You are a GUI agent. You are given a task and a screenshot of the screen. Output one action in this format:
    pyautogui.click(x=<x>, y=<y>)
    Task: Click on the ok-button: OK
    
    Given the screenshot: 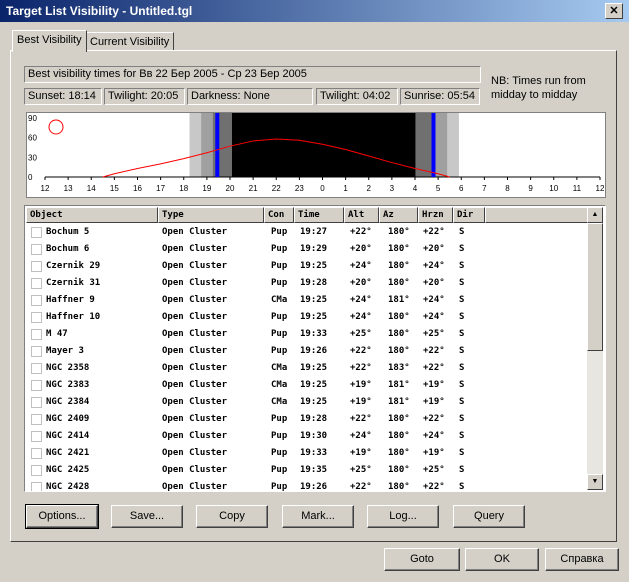 What is the action you would take?
    pyautogui.click(x=502, y=559)
    